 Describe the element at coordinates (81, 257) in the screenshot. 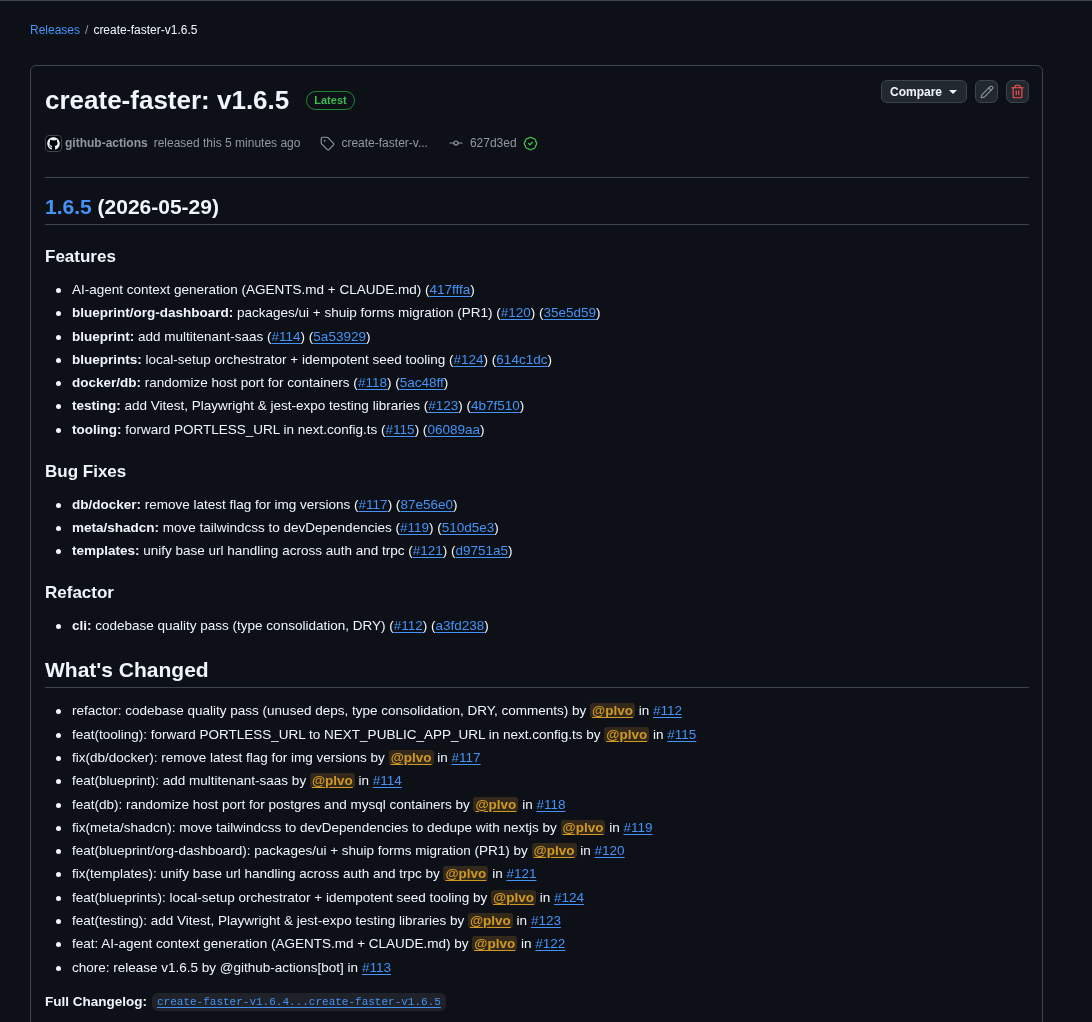

I see `section-heading: Features` at that location.